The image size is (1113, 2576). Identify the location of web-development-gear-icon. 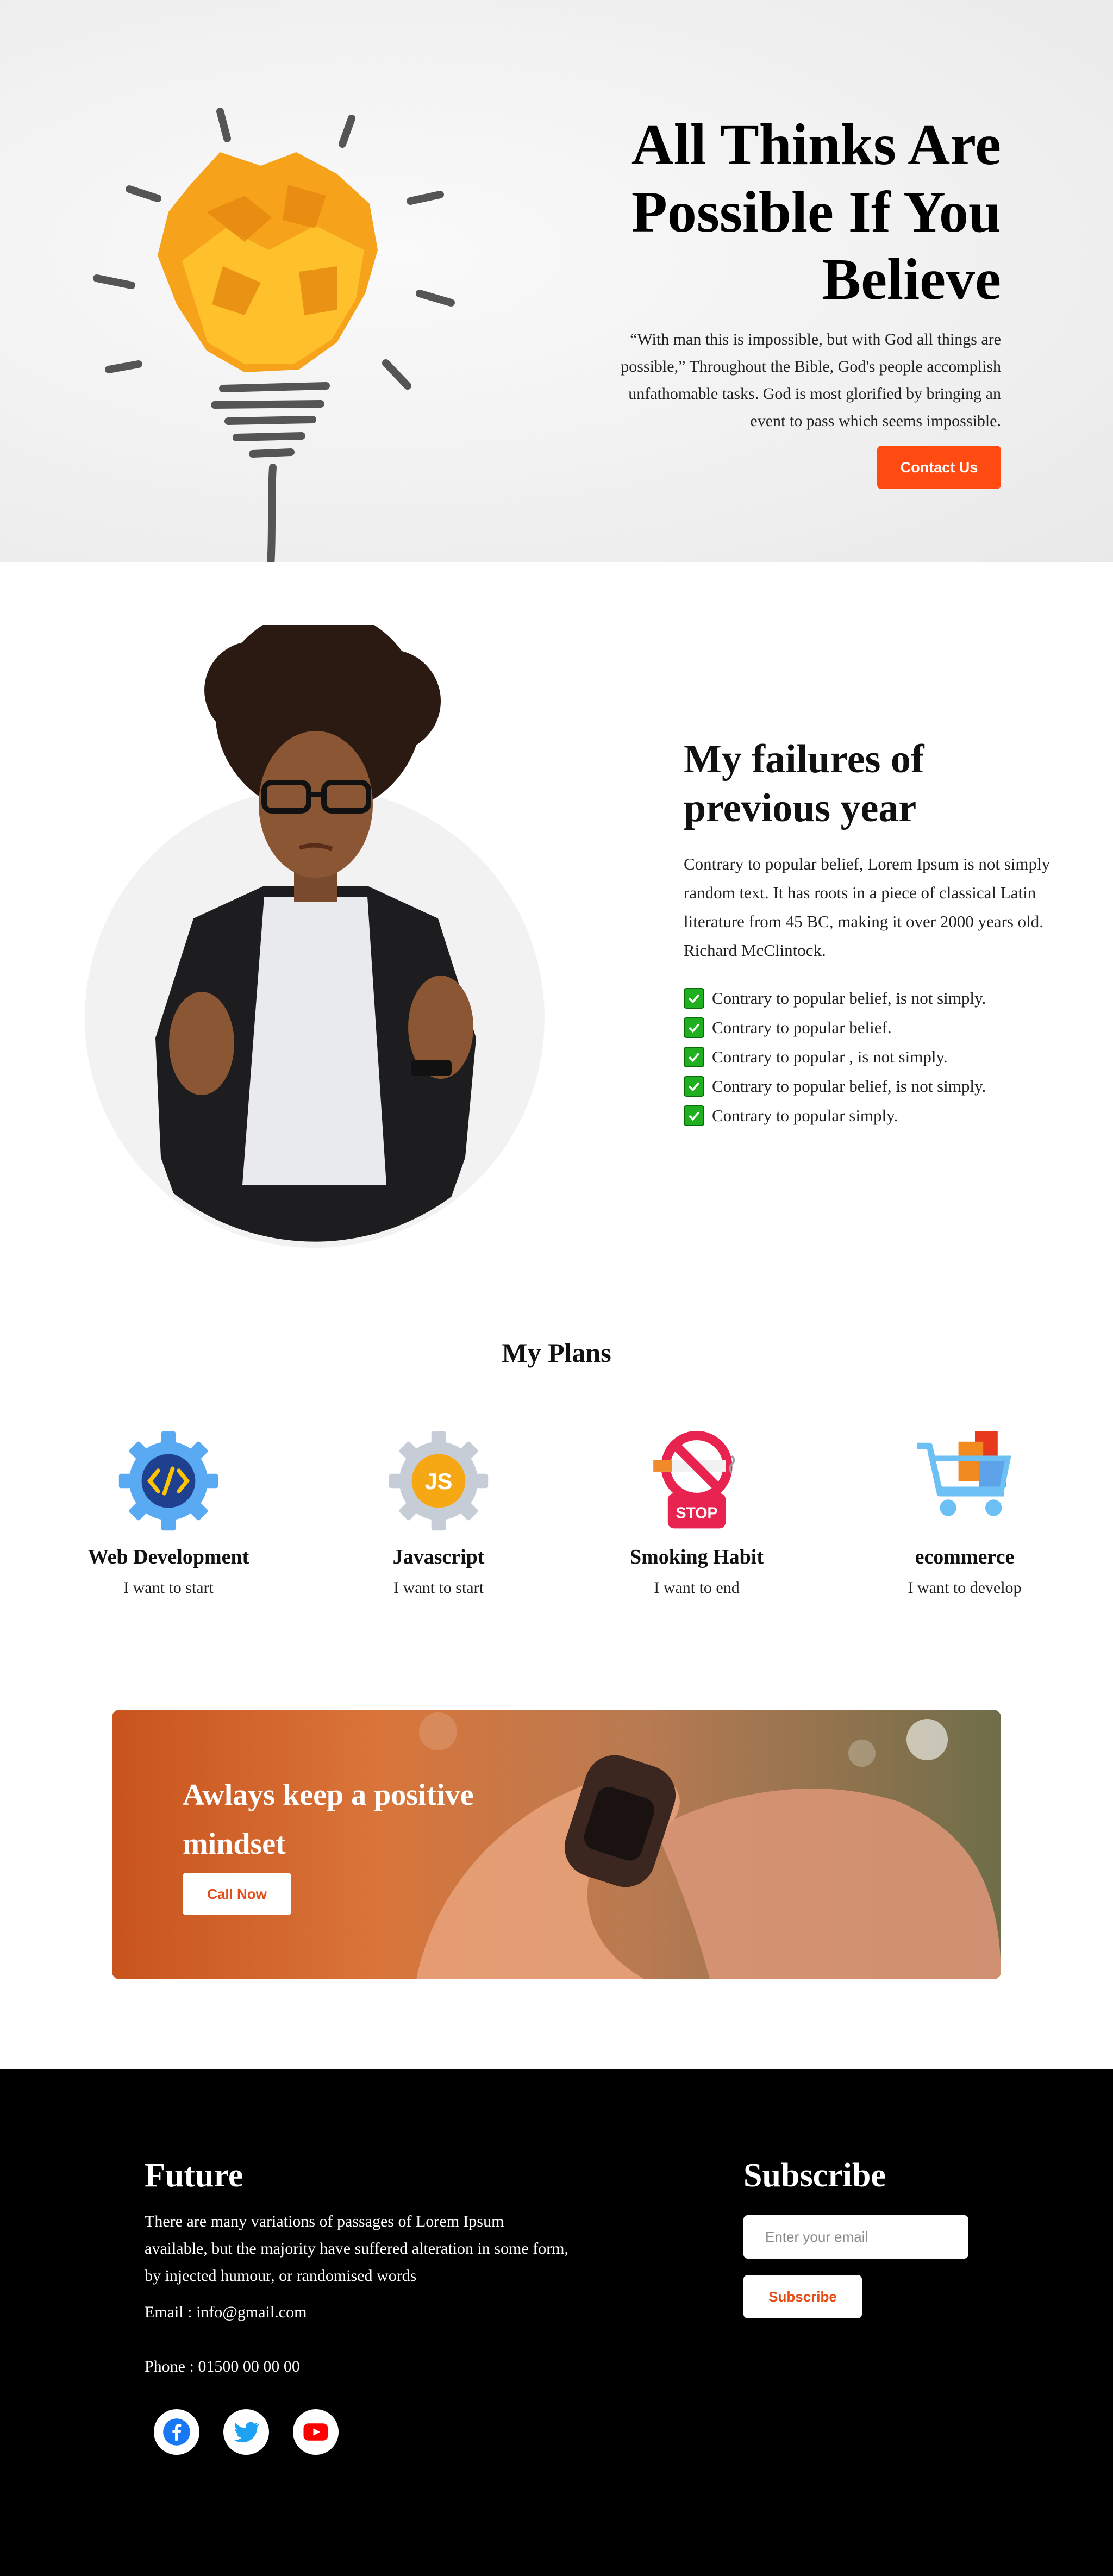
(168, 1481).